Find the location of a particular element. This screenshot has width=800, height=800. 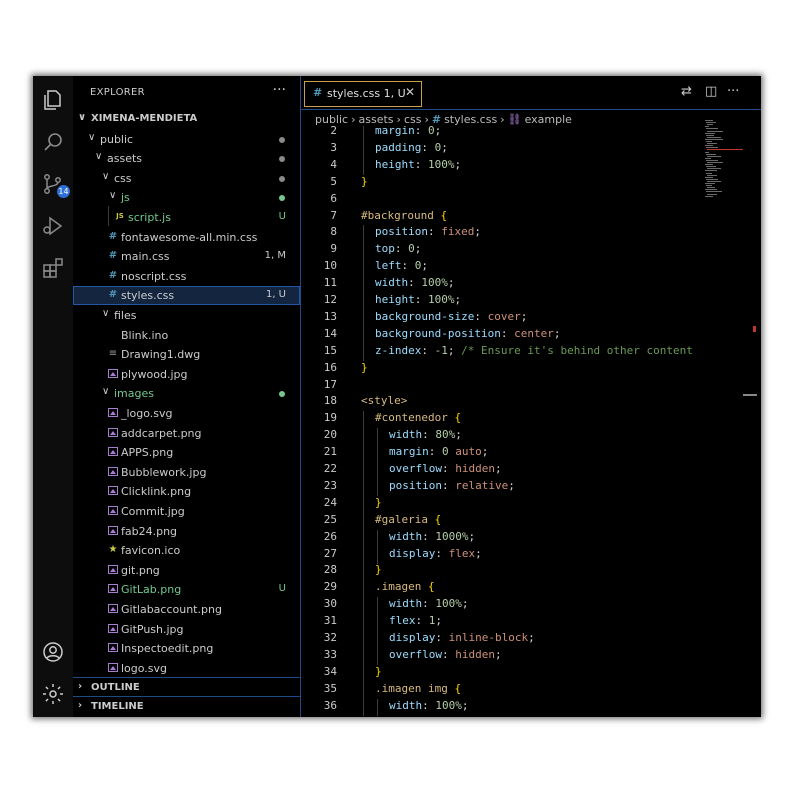

tree-item-label: Drawing1.dwg is located at coordinates (161, 355).